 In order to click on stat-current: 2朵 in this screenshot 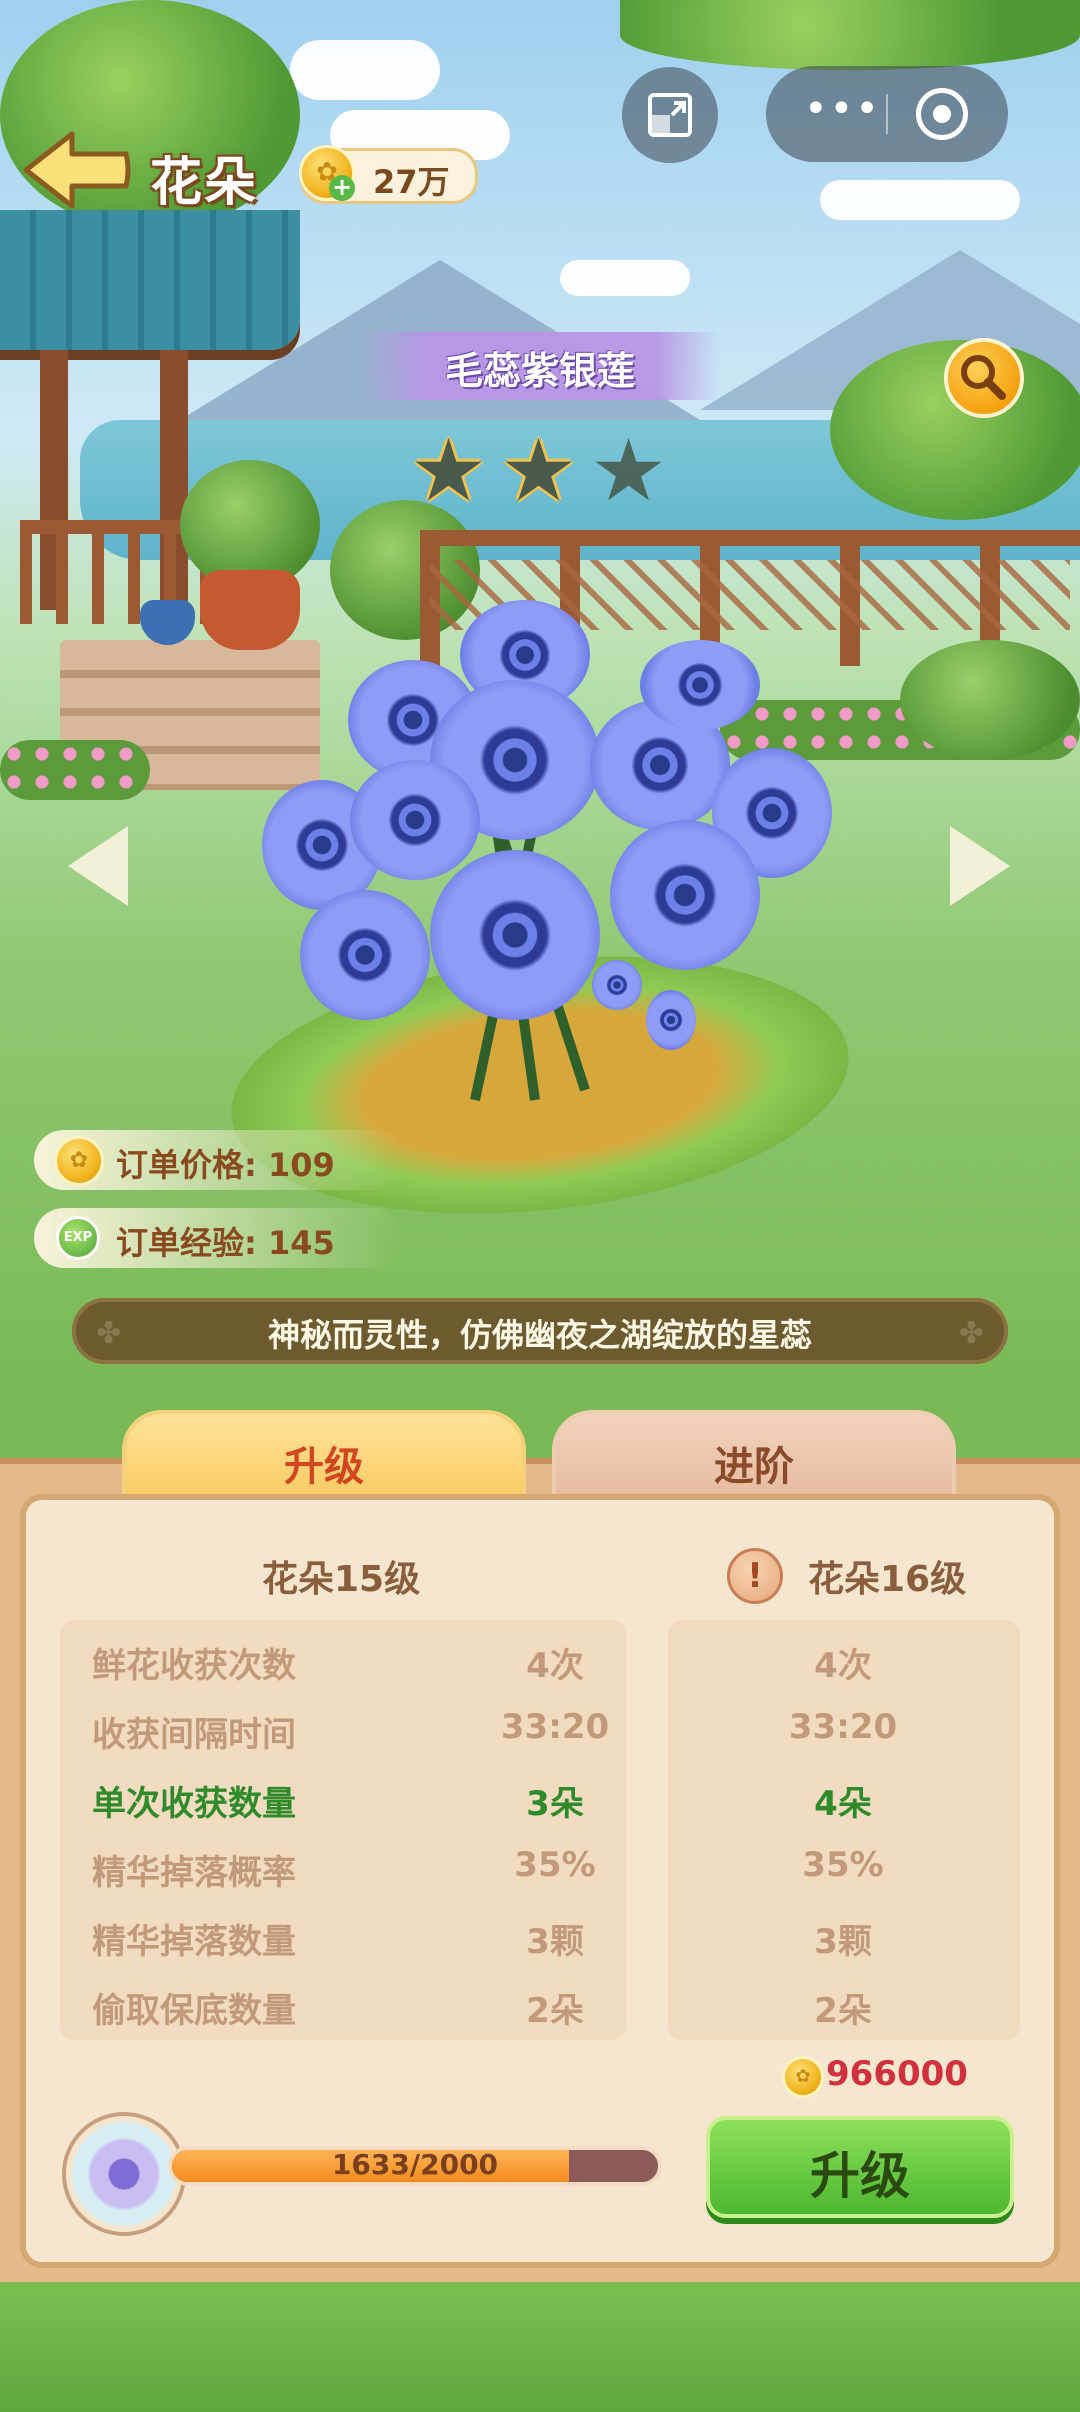, I will do `click(555, 2011)`.